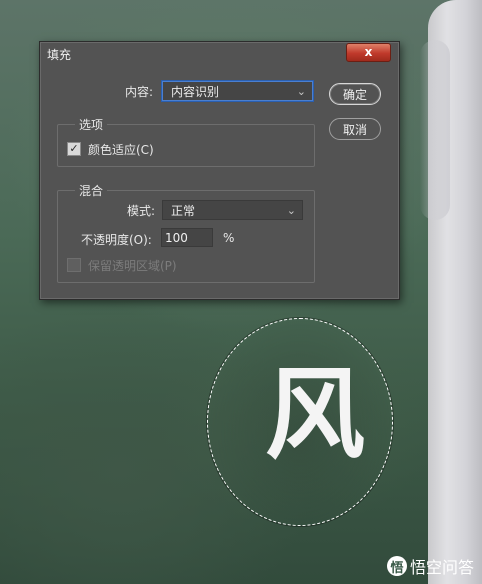 The width and height of the screenshot is (482, 584). I want to click on opacity-input: 100, so click(187, 237).